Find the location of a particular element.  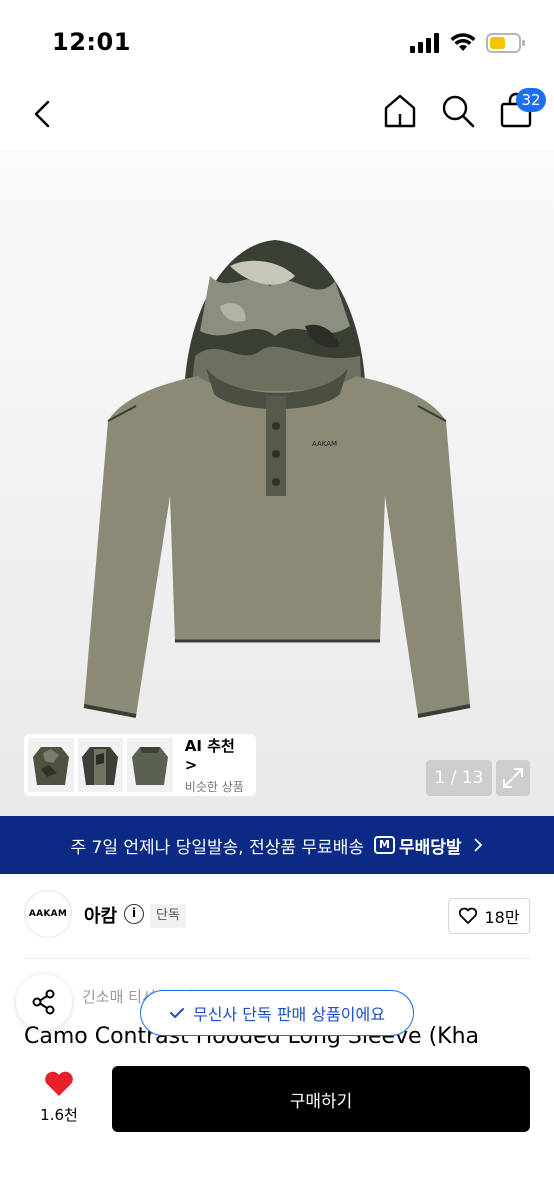

chevron-left-icon is located at coordinates (42, 114).